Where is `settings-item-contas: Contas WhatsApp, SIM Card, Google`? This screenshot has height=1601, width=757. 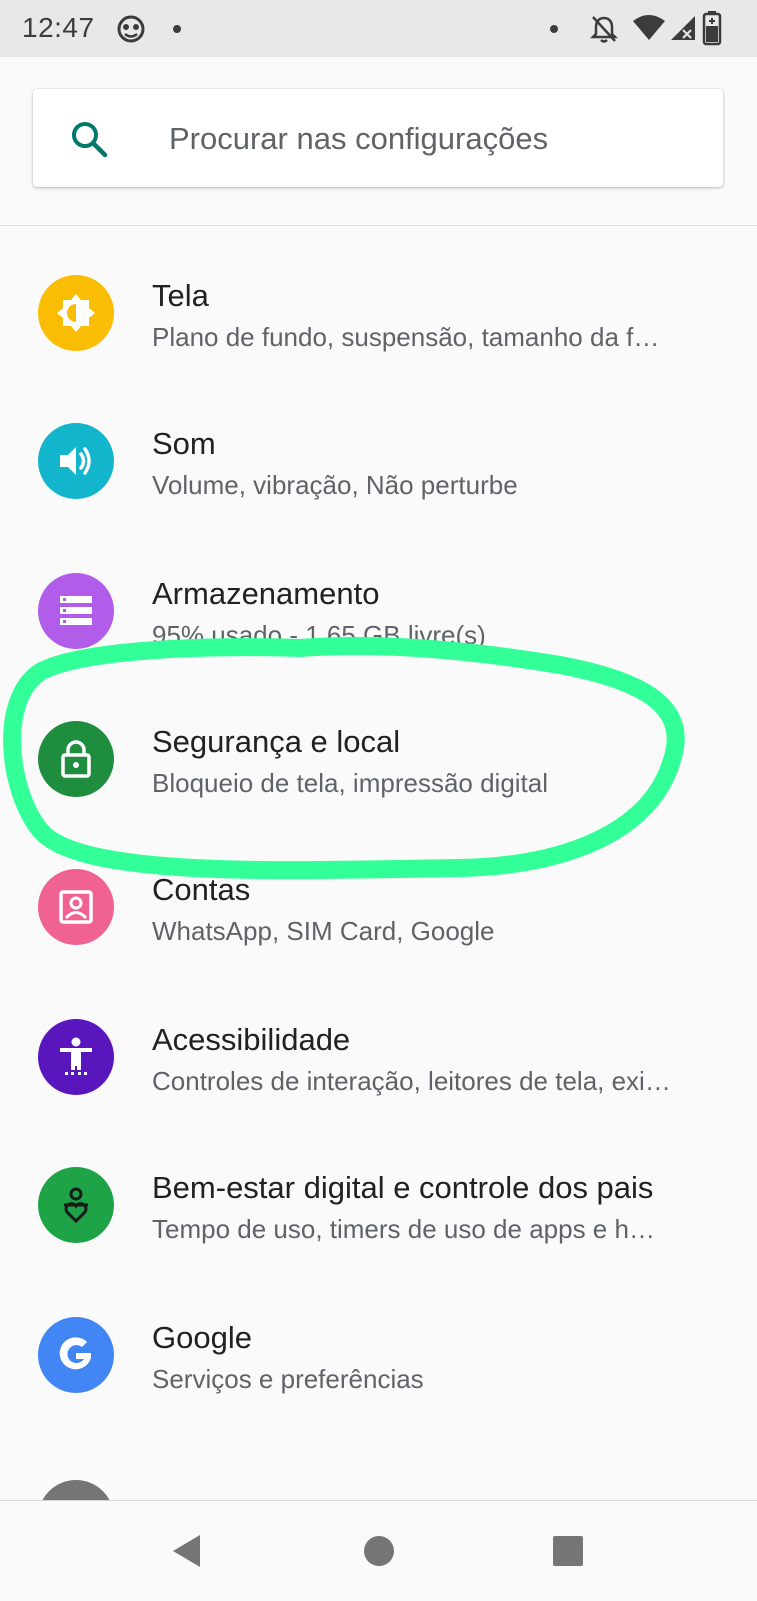
settings-item-contas: Contas WhatsApp, SIM Card, Google is located at coordinates (378, 907).